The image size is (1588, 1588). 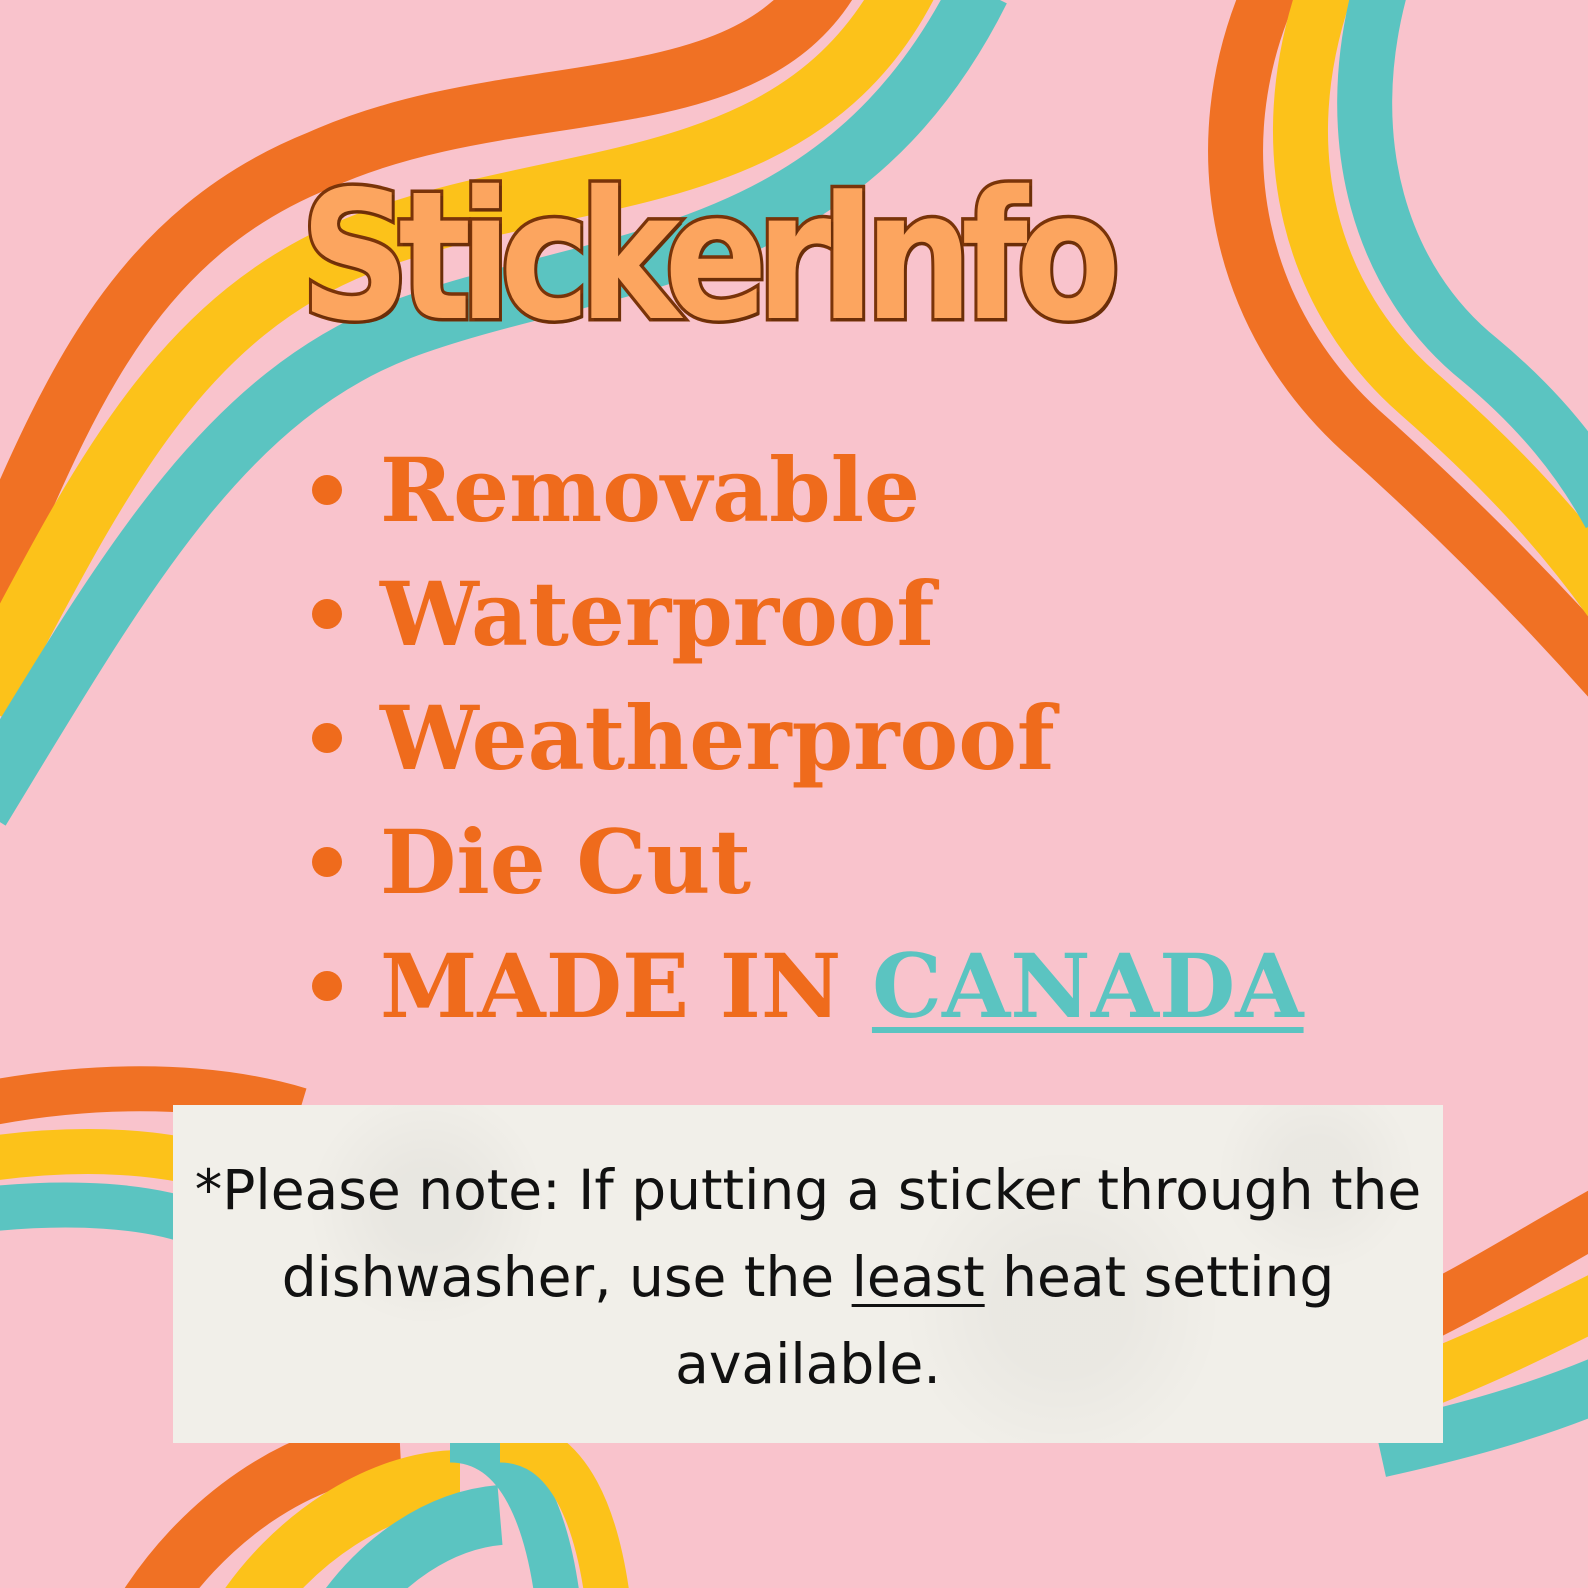 I want to click on made-in-country: CANADA, so click(x=1087, y=986).